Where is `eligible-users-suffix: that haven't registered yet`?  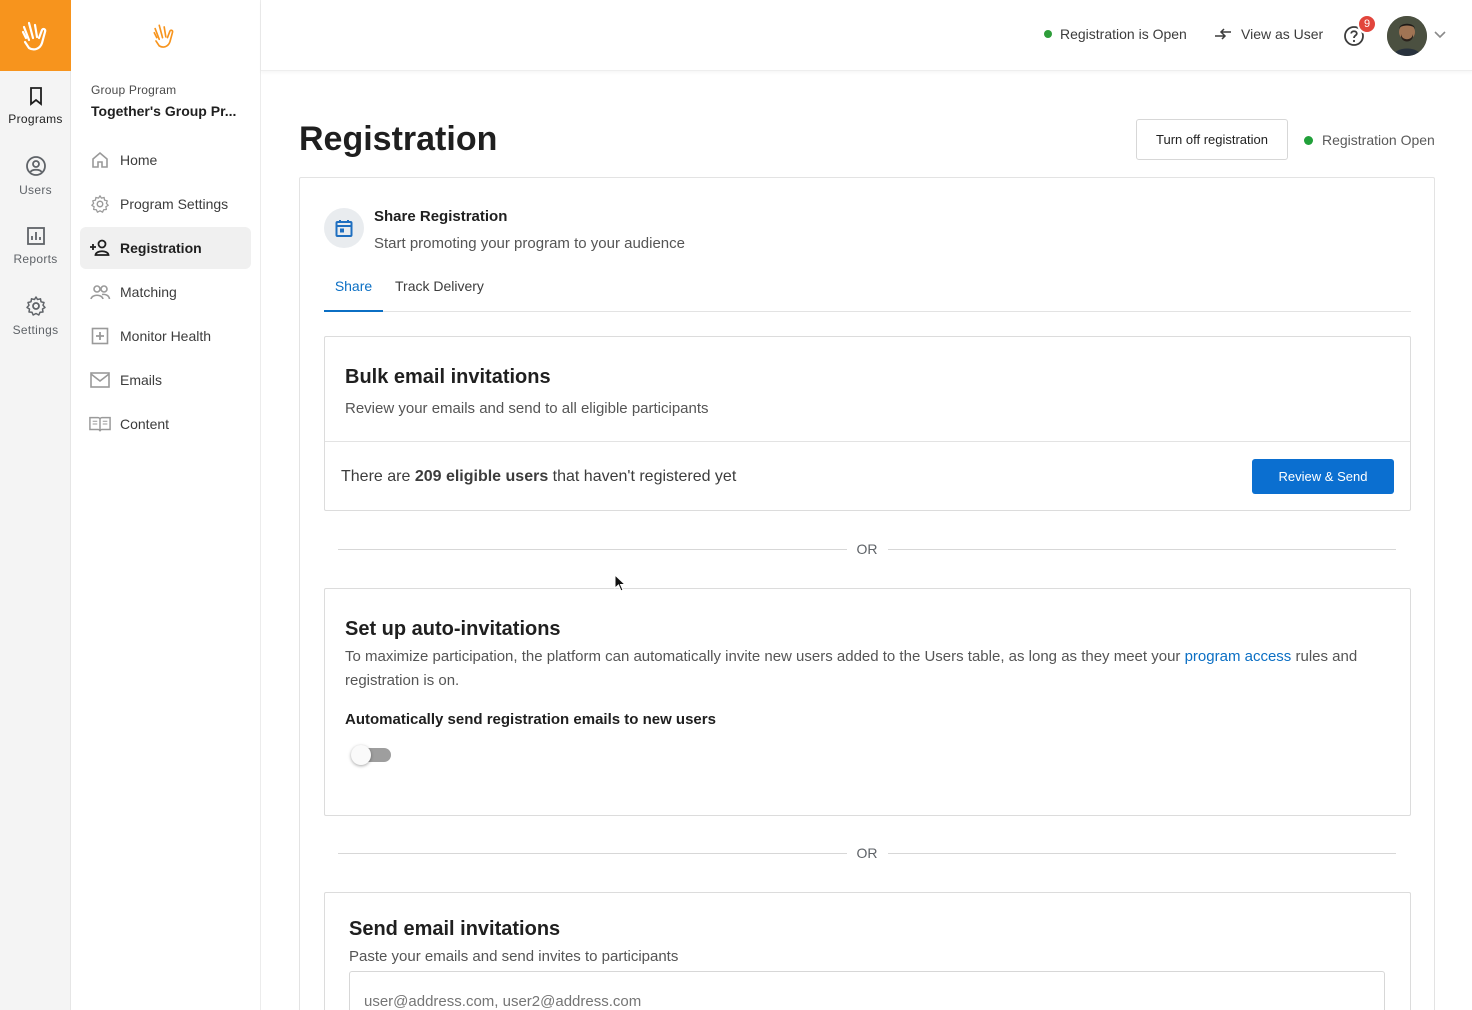 eligible-users-suffix: that haven't registered yet is located at coordinates (642, 476).